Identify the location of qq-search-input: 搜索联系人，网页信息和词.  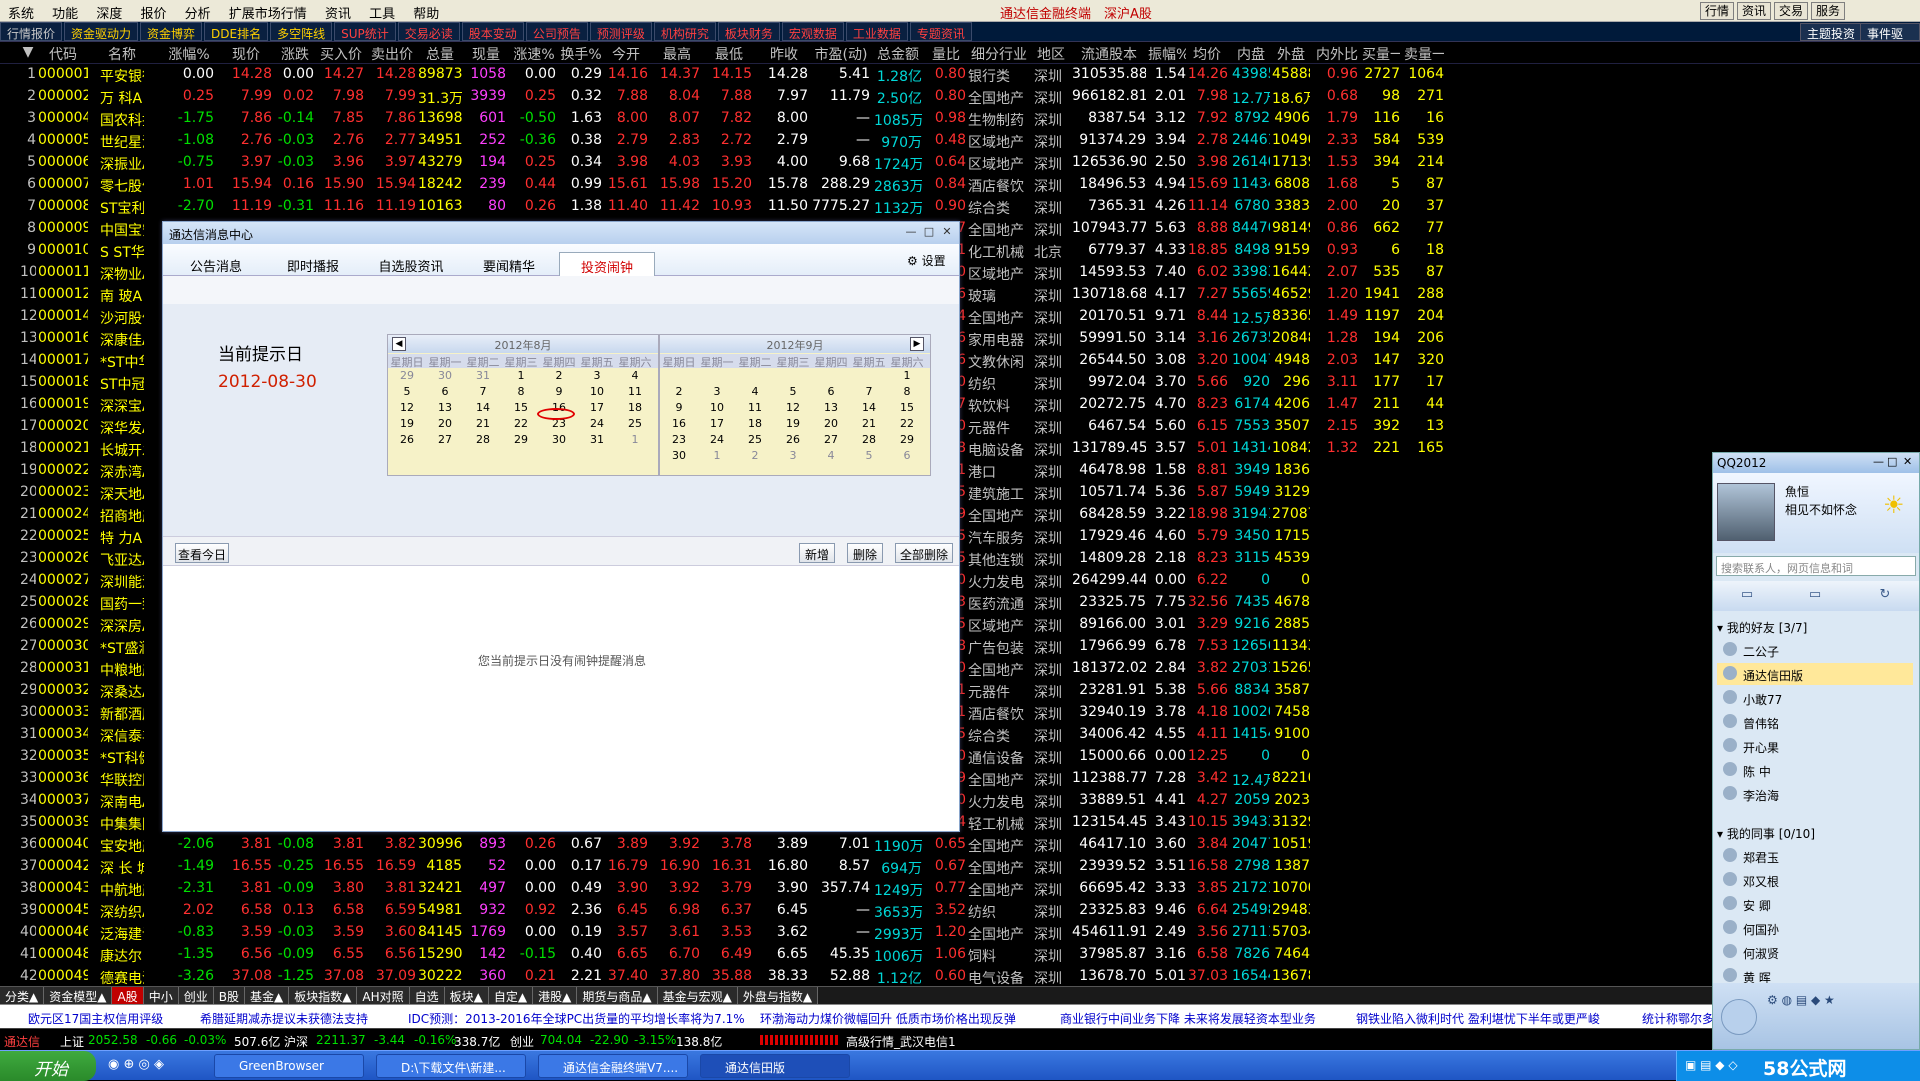
(1816, 566).